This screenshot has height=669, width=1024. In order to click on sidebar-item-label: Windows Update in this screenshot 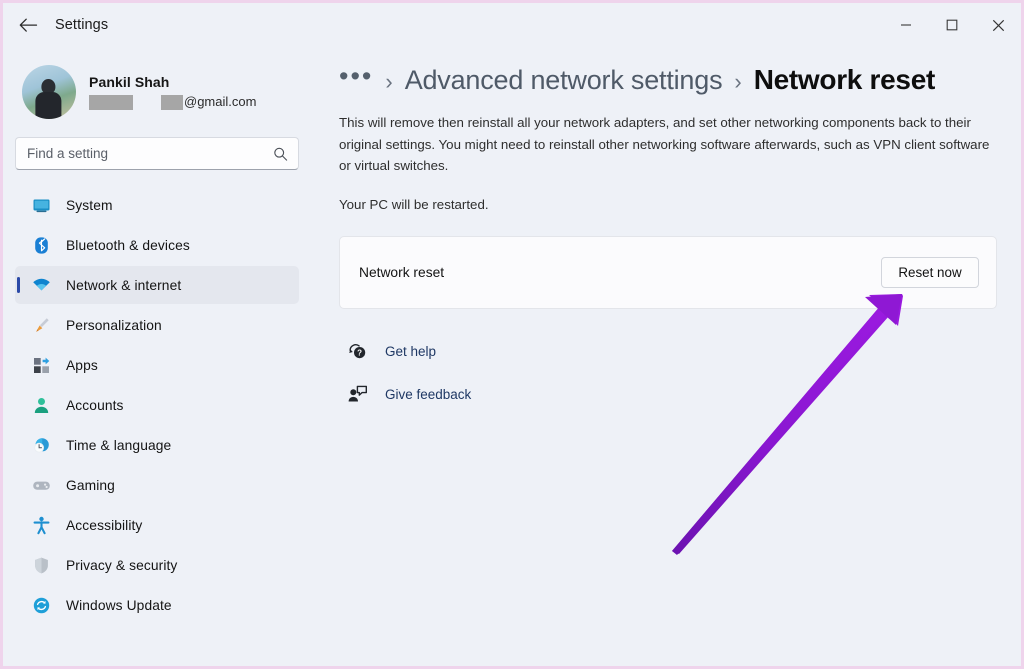, I will do `click(119, 605)`.